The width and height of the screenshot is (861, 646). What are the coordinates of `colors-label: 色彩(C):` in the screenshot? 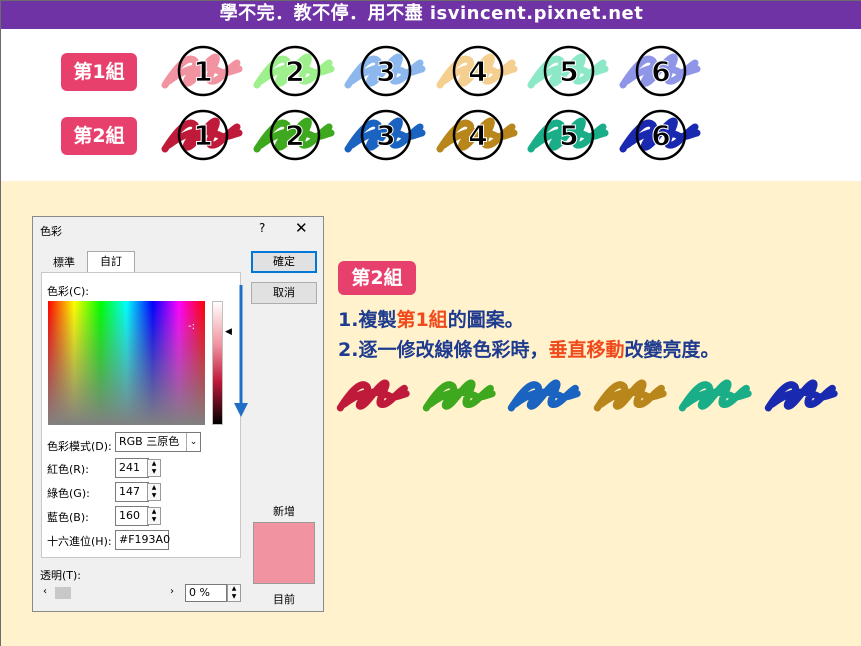 It's located at (68, 291).